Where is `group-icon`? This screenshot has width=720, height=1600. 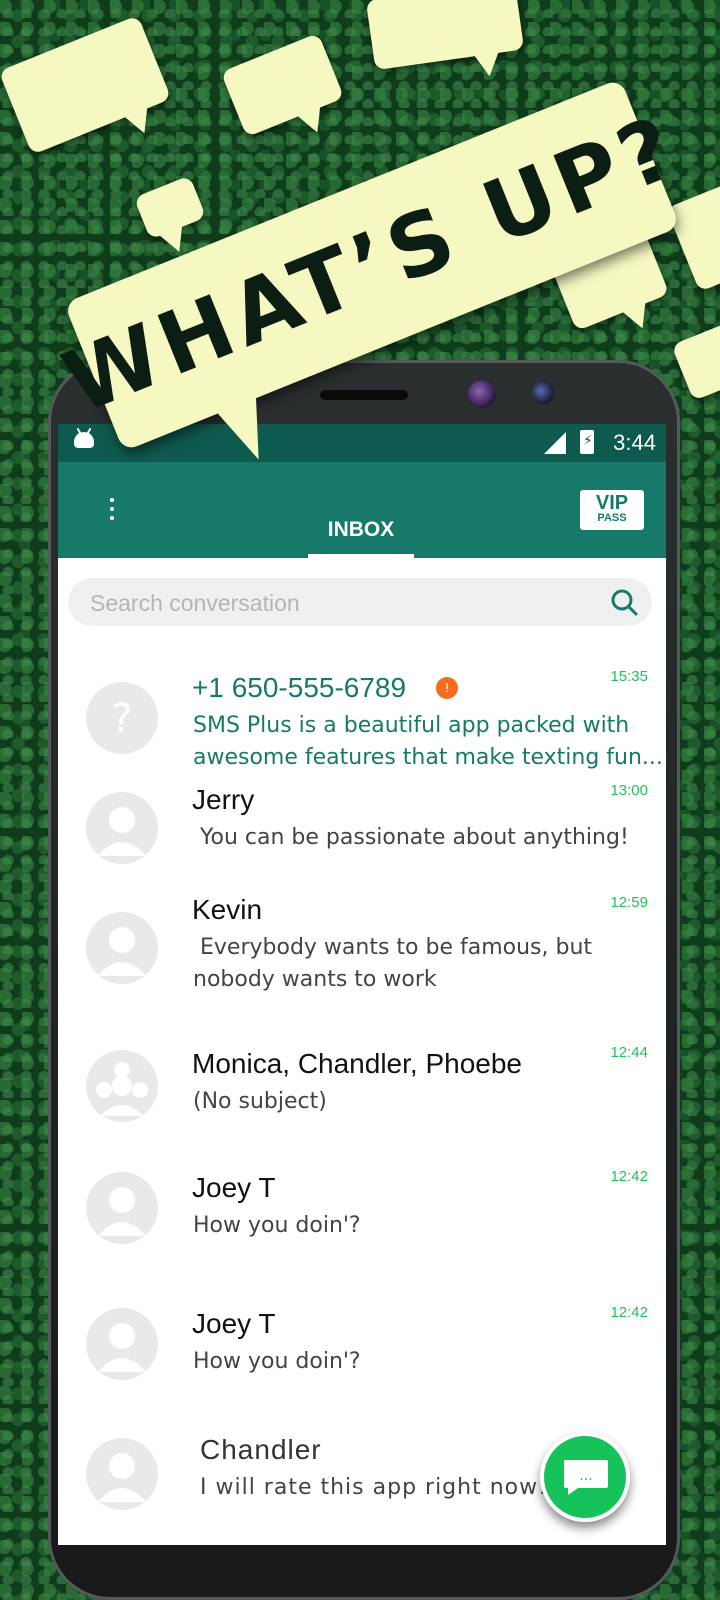
group-icon is located at coordinates (122, 1086).